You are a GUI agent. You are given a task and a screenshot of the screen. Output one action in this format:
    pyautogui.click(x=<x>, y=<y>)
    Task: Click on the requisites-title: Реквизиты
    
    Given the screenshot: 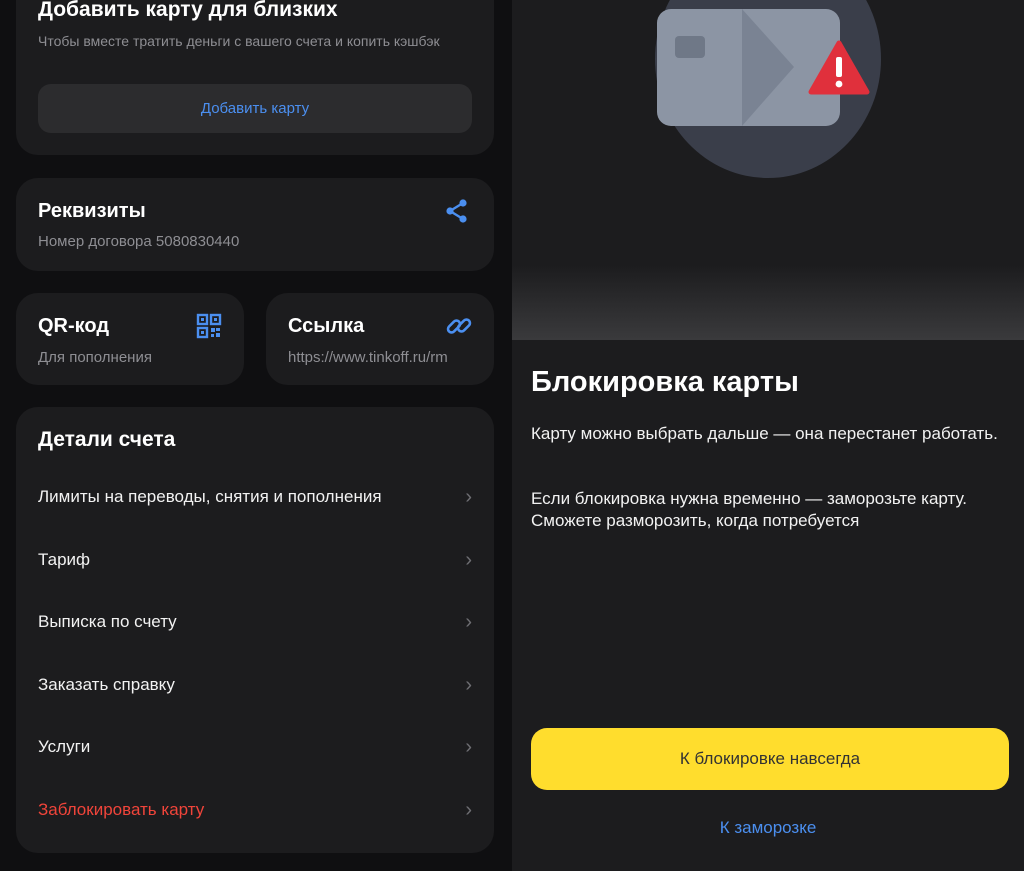 What is the action you would take?
    pyautogui.click(x=92, y=211)
    